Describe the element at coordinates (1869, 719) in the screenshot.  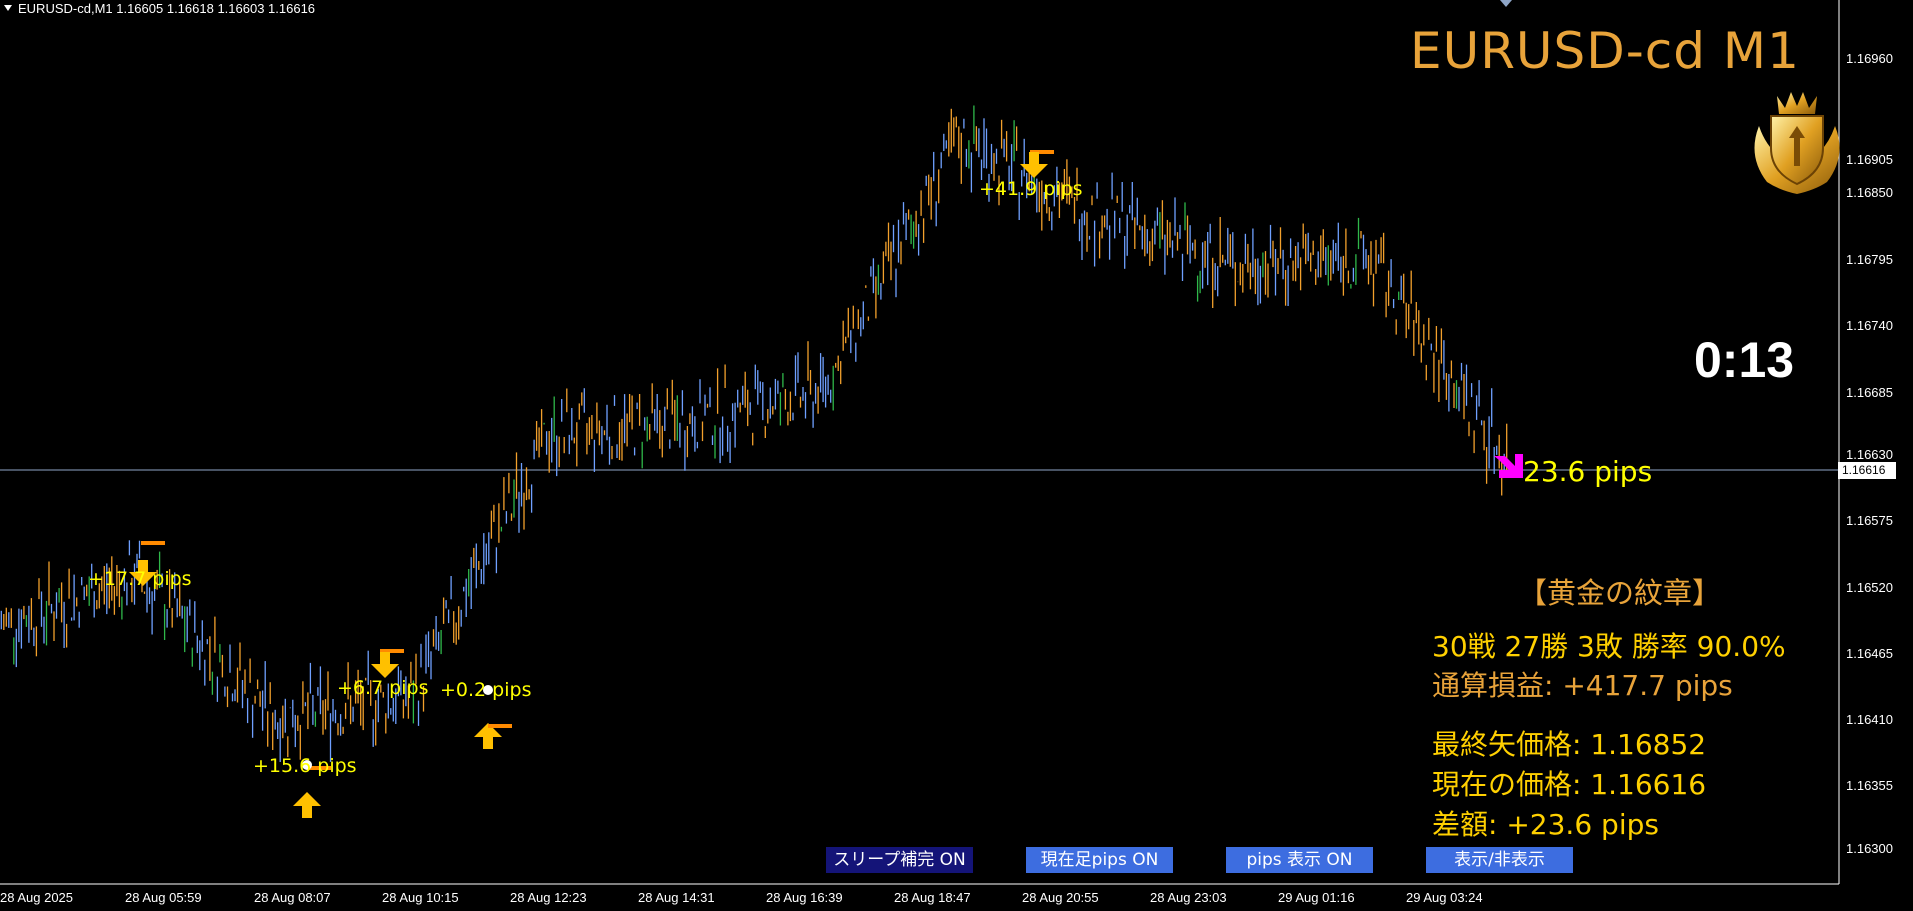
I see `y-tick-label: 1.16410` at that location.